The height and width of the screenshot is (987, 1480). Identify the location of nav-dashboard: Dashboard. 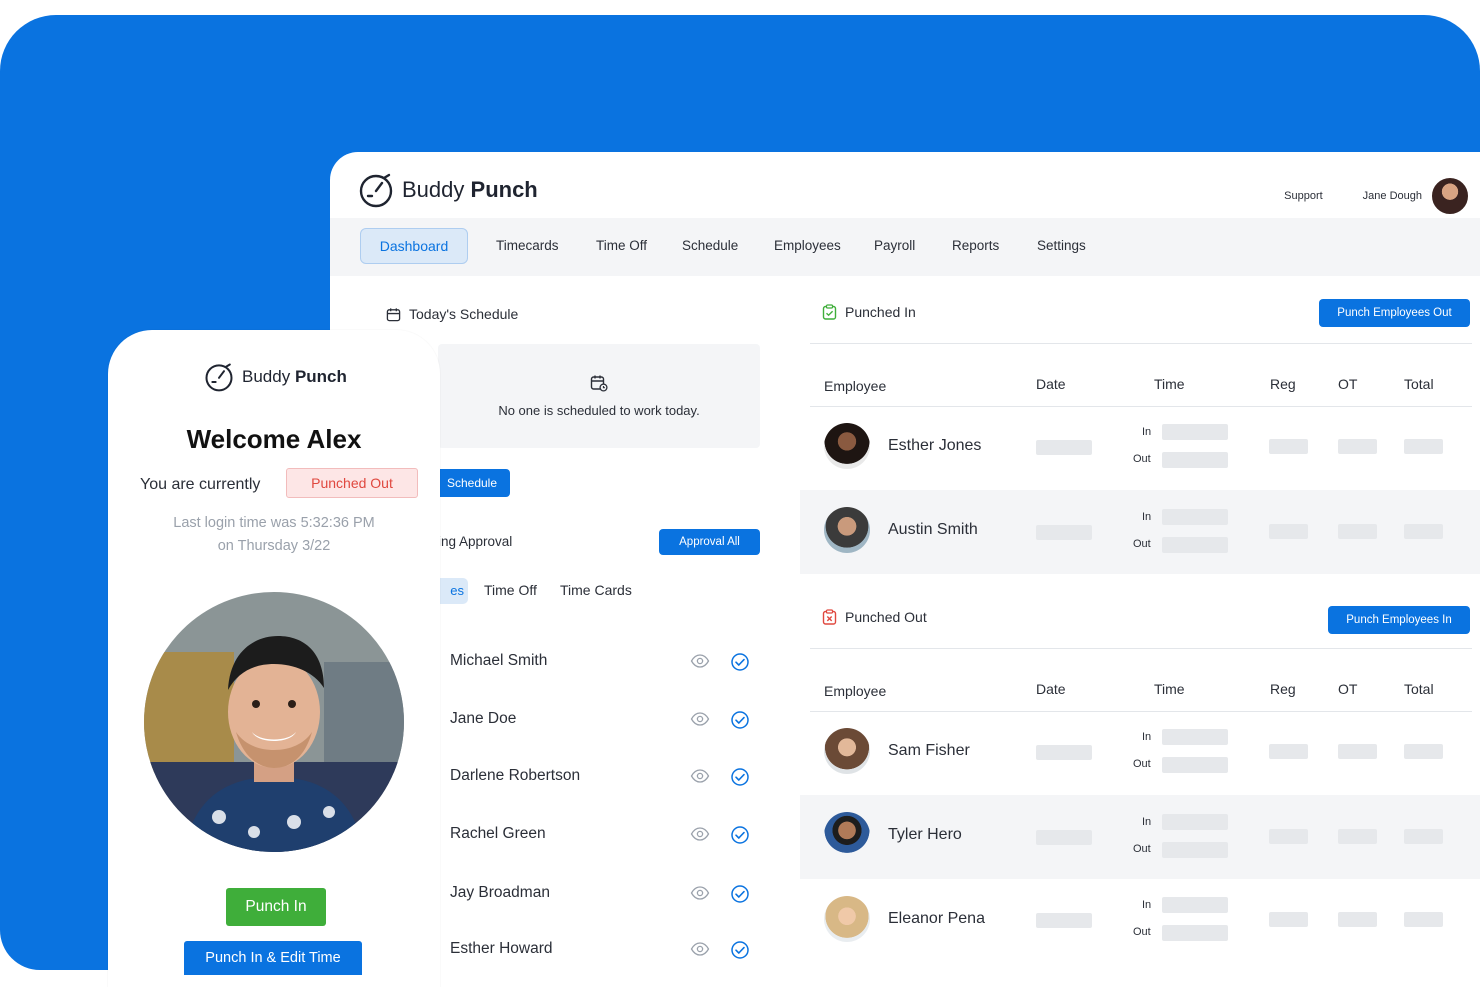
(414, 246).